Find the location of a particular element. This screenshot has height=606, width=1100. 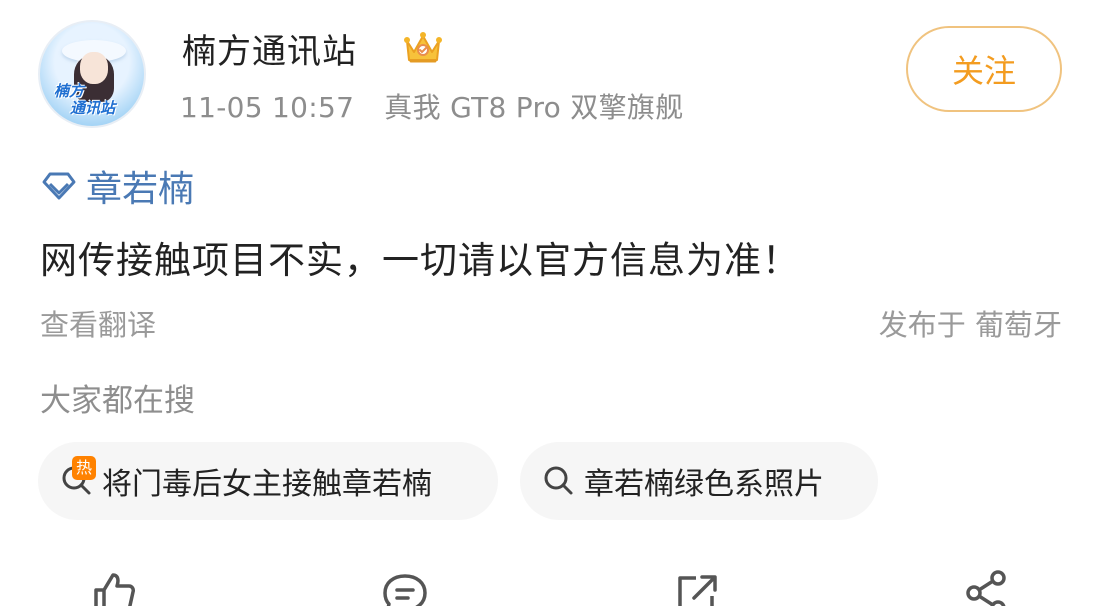

follow-button: 关注 is located at coordinates (984, 69).